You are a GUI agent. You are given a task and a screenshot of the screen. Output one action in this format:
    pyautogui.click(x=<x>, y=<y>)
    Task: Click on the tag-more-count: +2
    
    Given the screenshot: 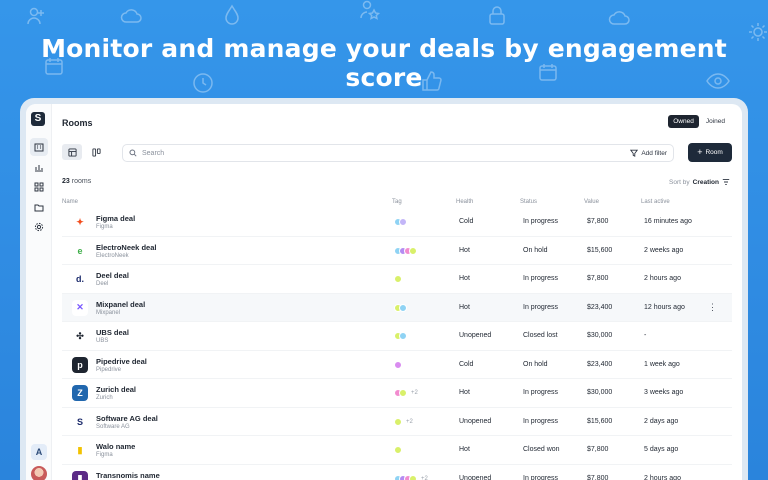 What is the action you would take?
    pyautogui.click(x=414, y=393)
    